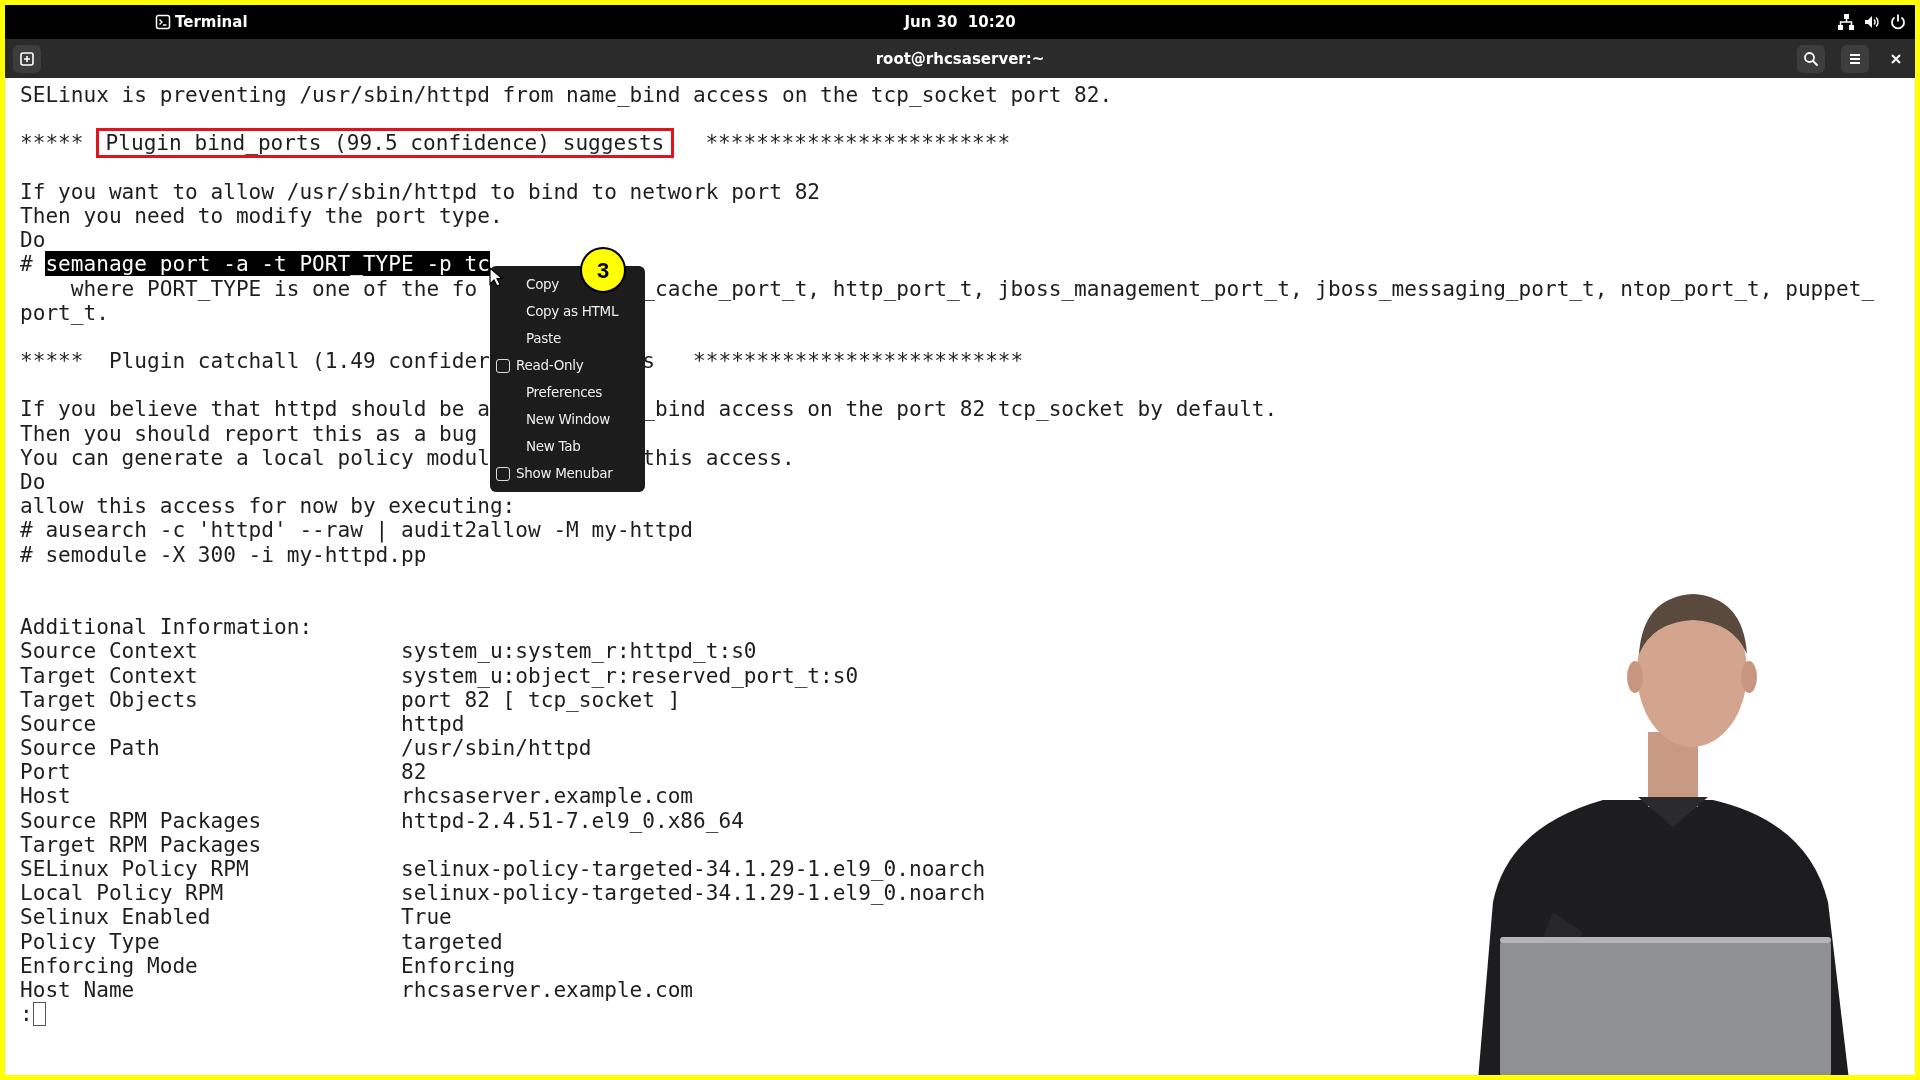 The width and height of the screenshot is (1920, 1080). Describe the element at coordinates (603, 270) in the screenshot. I see `step-badge: 3` at that location.